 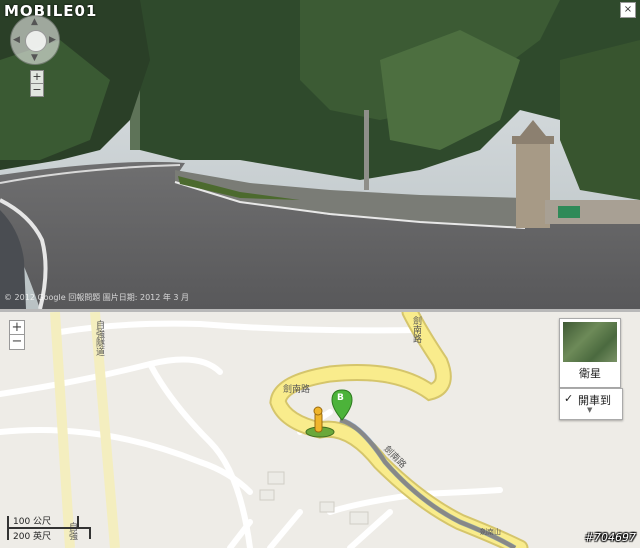 What do you see at coordinates (34, 58) in the screenshot?
I see `pan-down-icon: ▼` at bounding box center [34, 58].